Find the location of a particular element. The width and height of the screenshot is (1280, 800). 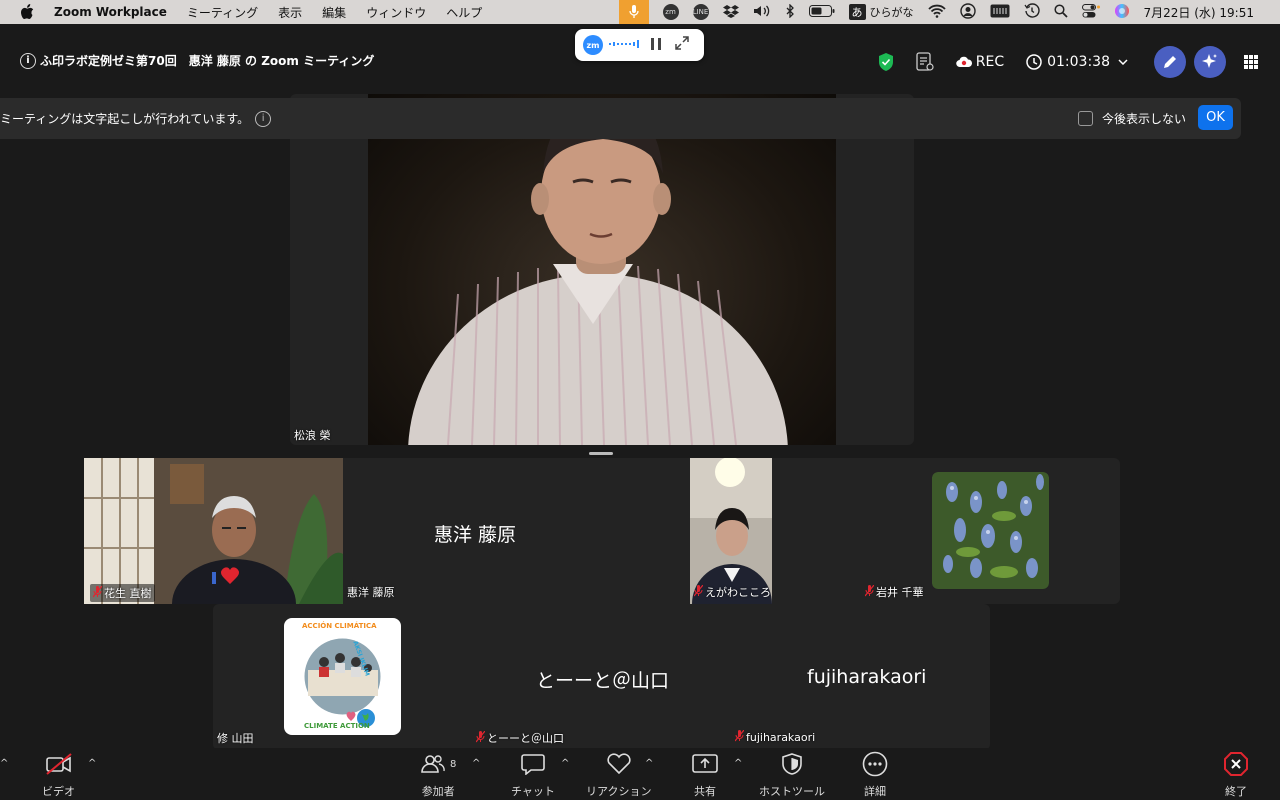

chat-icon is located at coordinates (533, 764).